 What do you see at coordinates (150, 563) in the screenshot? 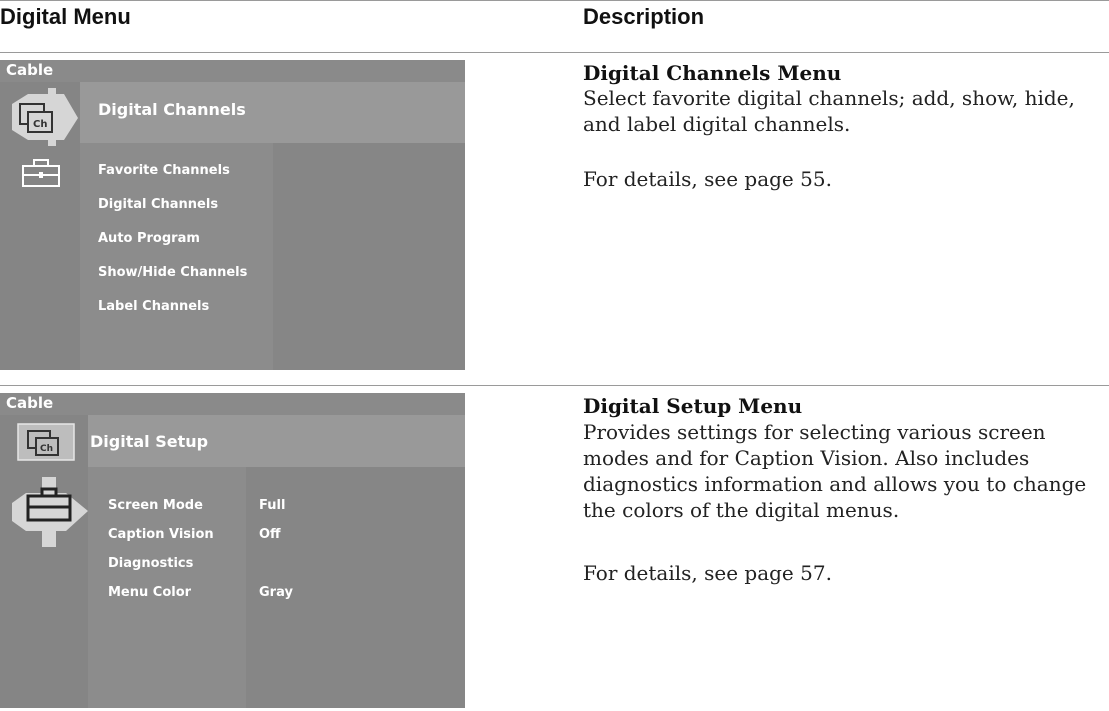
I see `menu-item-diagnostics: Diagnostics` at bounding box center [150, 563].